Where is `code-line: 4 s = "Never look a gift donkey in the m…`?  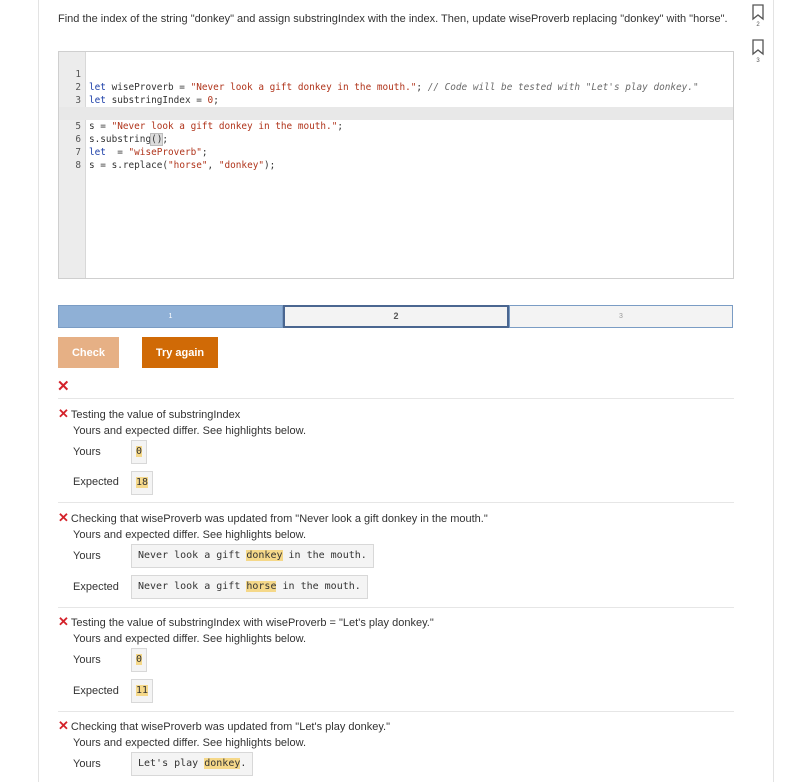 code-line: 4 s = "Never look a gift donkey in the m… is located at coordinates (396, 113).